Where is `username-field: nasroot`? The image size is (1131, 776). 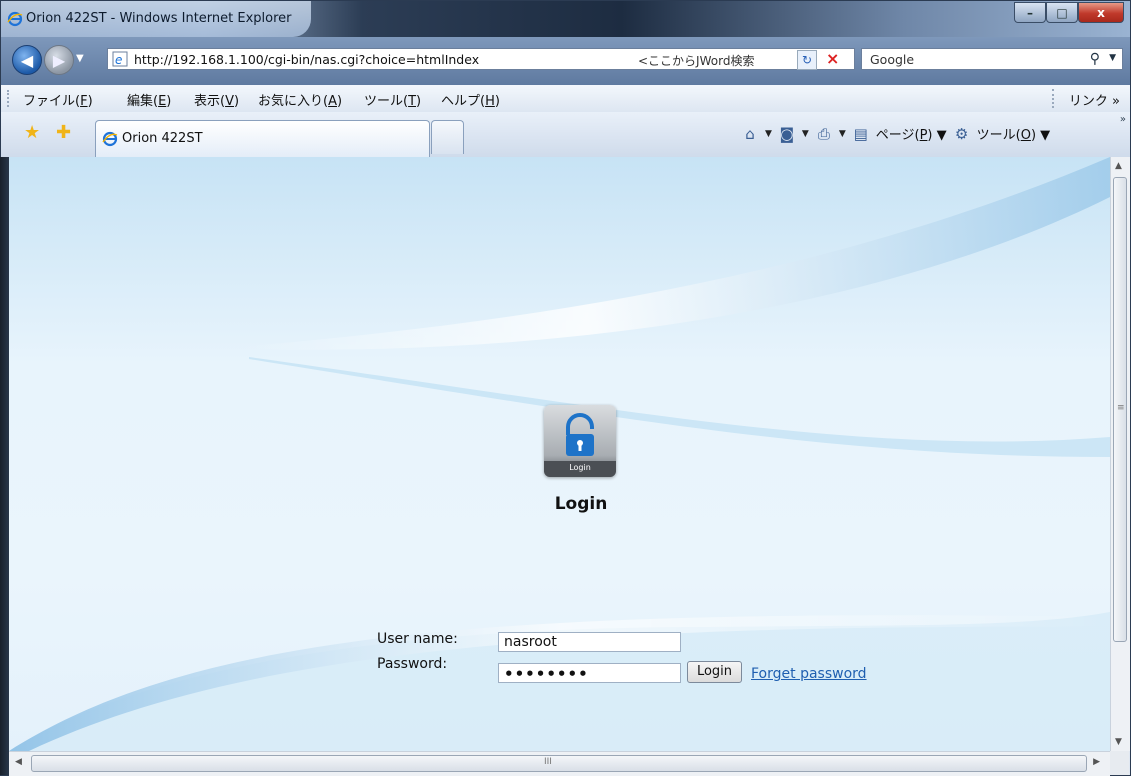 username-field: nasroot is located at coordinates (589, 642).